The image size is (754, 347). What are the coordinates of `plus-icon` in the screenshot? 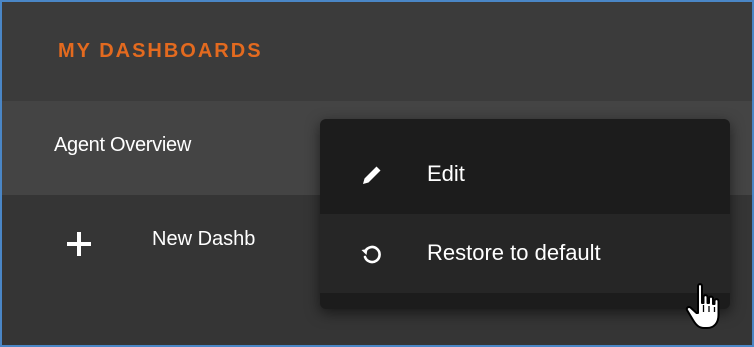 It's located at (79, 244).